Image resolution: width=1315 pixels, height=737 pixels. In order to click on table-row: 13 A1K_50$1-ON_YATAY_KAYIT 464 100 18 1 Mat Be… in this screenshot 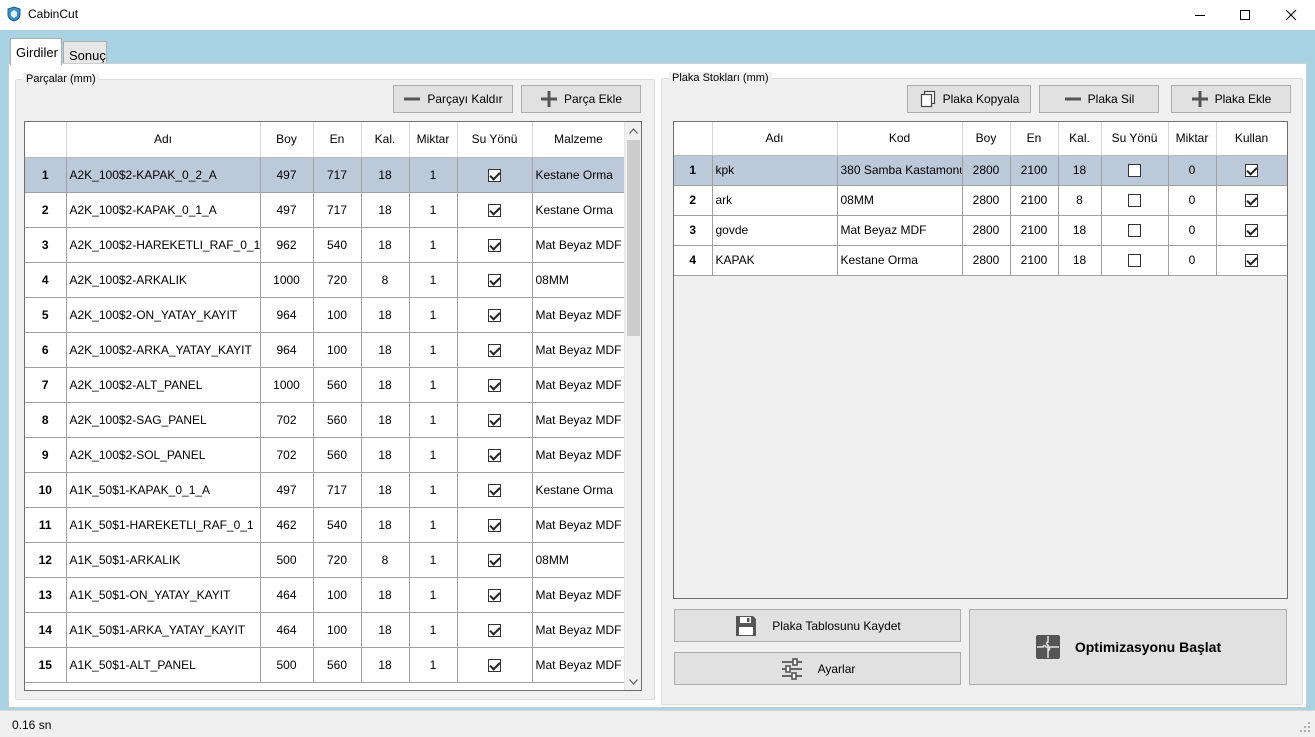, I will do `click(325, 595)`.